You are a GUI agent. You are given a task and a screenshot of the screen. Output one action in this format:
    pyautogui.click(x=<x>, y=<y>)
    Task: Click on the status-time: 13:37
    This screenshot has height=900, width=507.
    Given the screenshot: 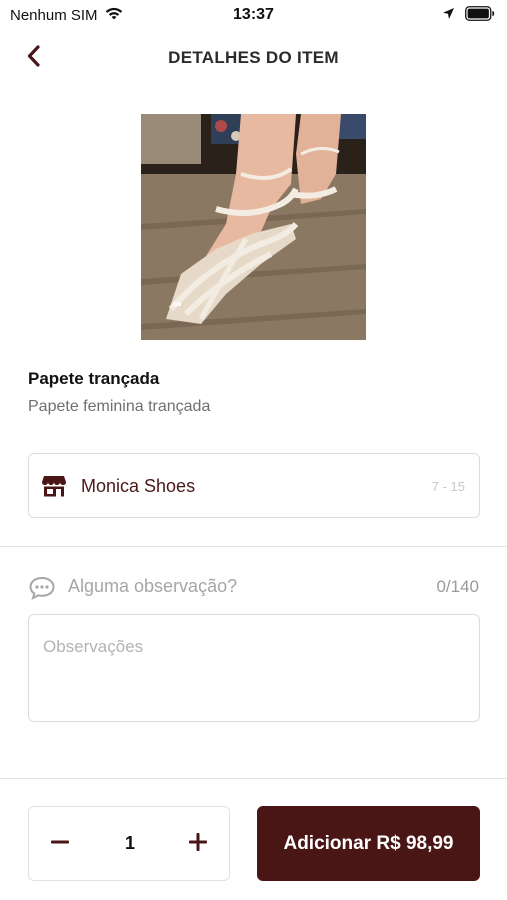 What is the action you would take?
    pyautogui.click(x=253, y=14)
    